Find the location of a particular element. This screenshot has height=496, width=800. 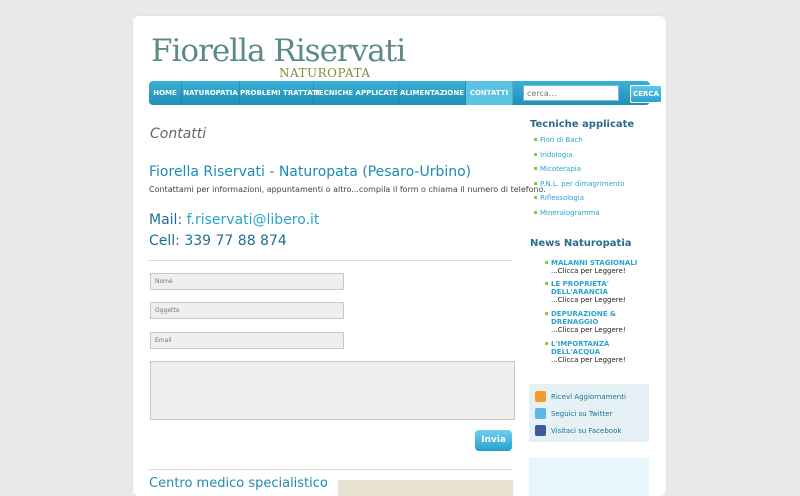

nav-item-home: HOME is located at coordinates (165, 93).